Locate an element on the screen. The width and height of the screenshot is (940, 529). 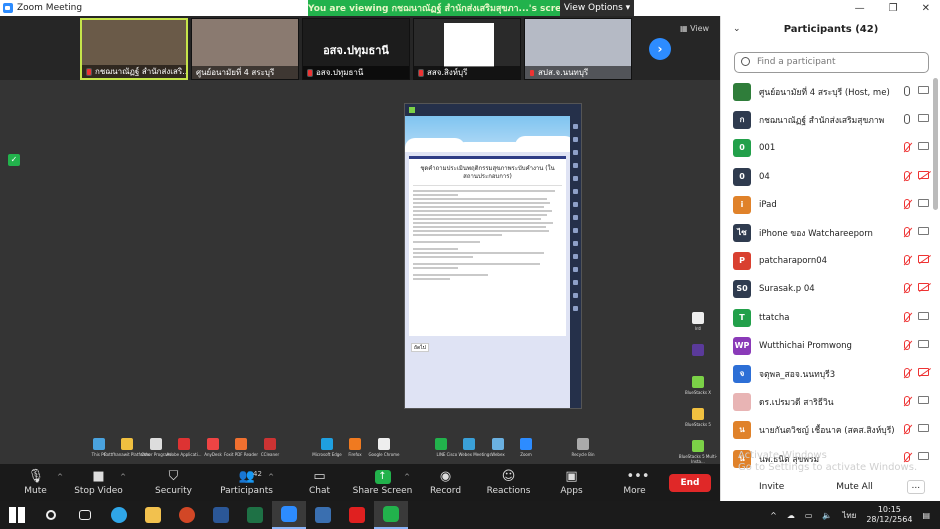
participant-row: Ppatcharaporn04 is located at coordinates (827, 261).